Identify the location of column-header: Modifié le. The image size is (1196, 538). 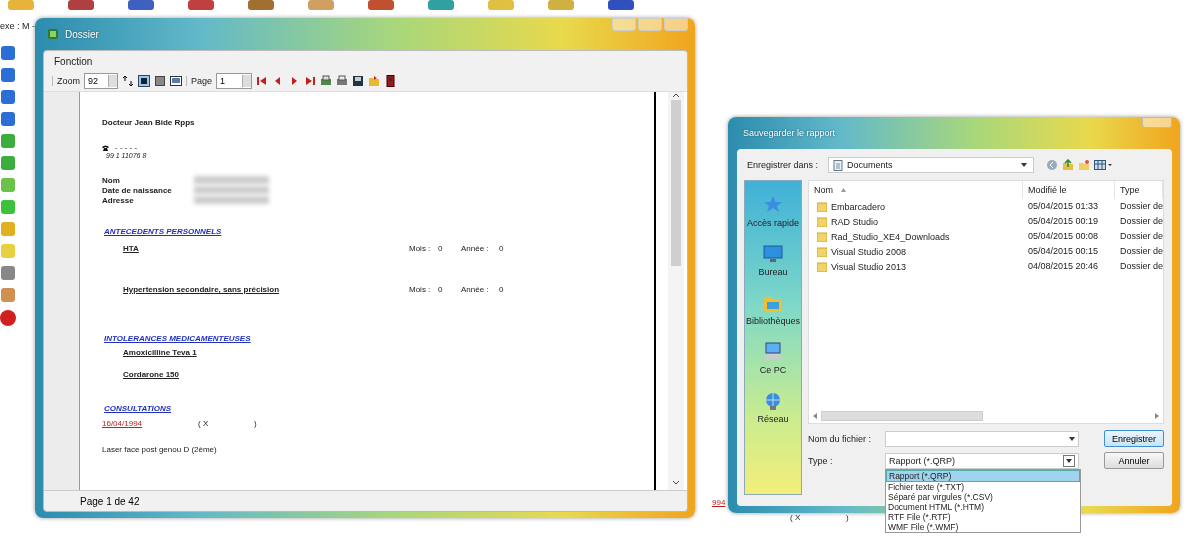
(1069, 190).